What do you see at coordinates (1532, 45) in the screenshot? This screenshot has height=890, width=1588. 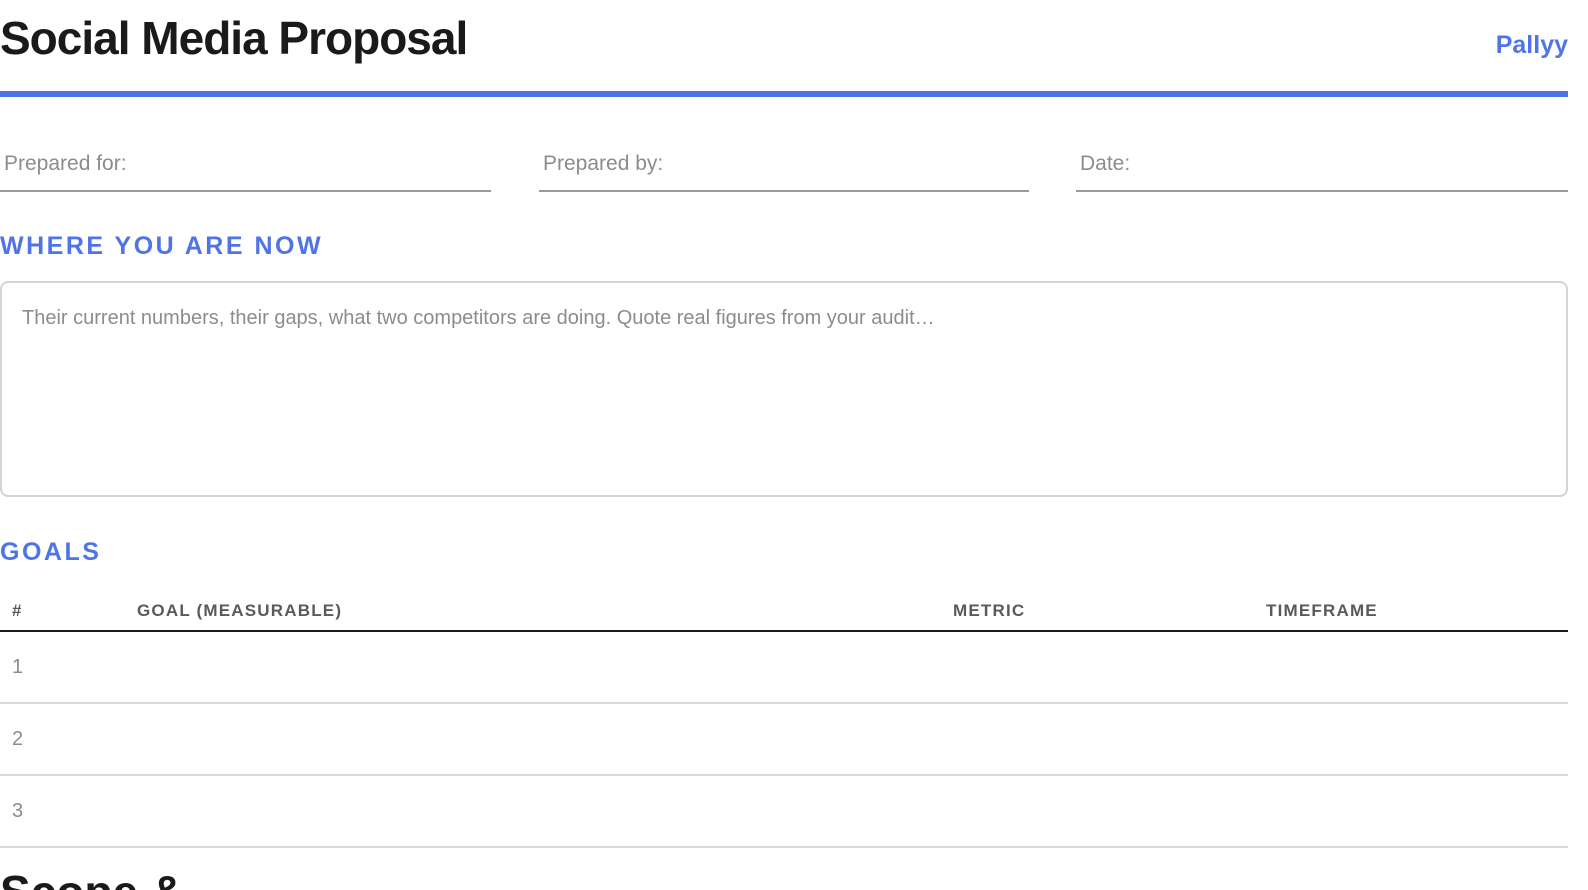 I see `brand-logo: Pallyy` at bounding box center [1532, 45].